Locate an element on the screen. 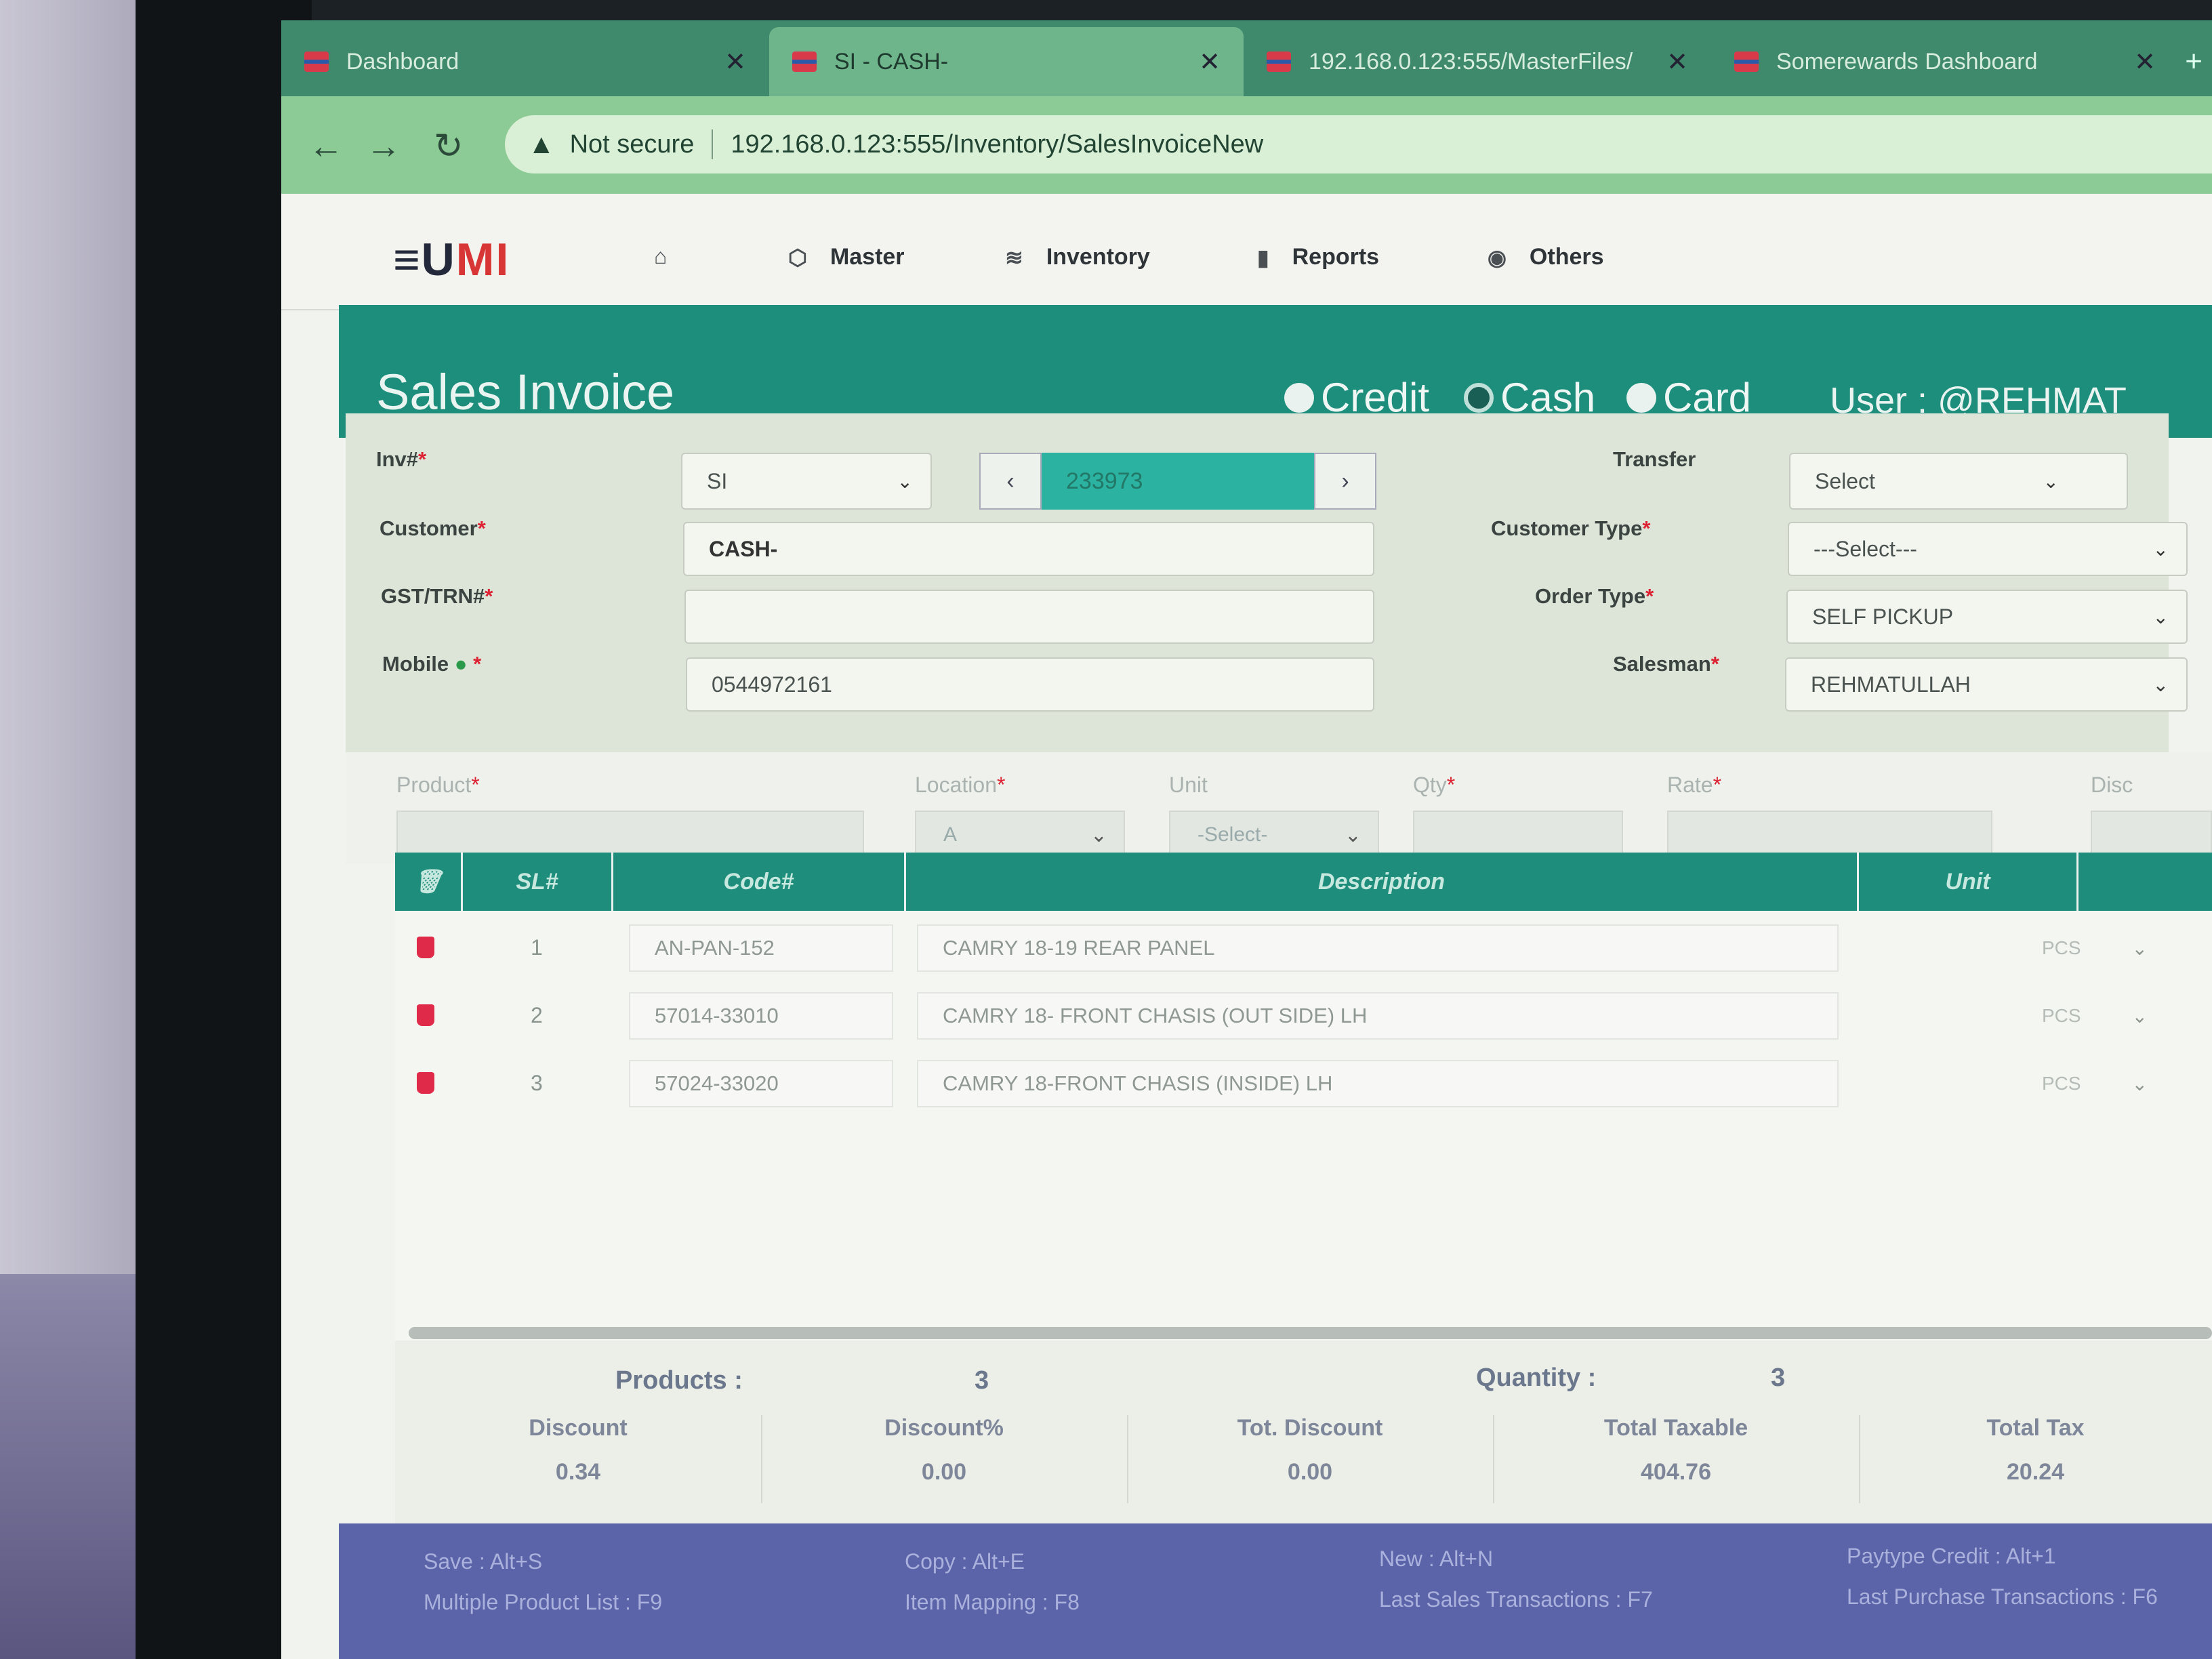  column-header: Unit is located at coordinates (1969, 882).